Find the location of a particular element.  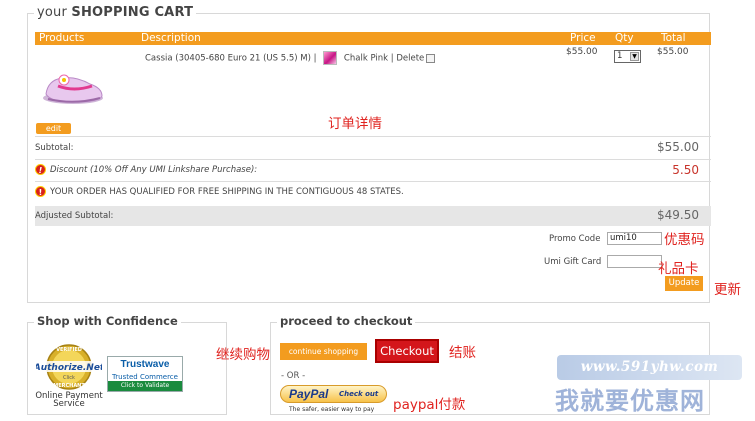

trustwave-name: Trustwave is located at coordinates (145, 364).